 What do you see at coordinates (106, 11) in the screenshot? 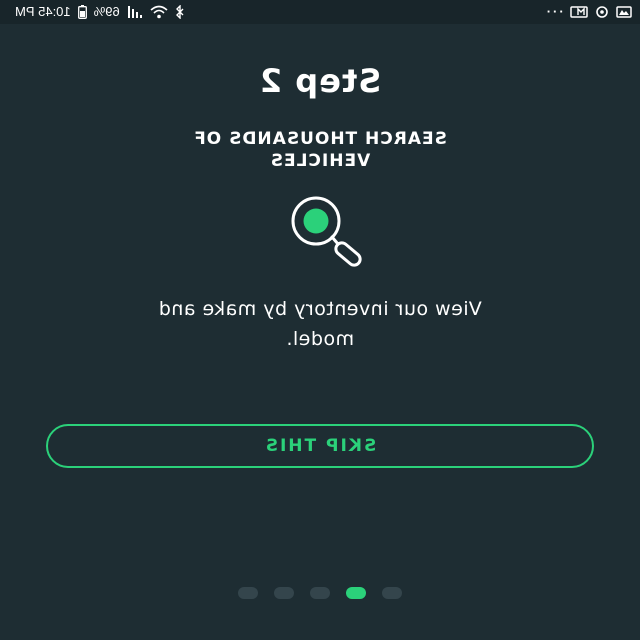
I see `battery-percent: 69%` at bounding box center [106, 11].